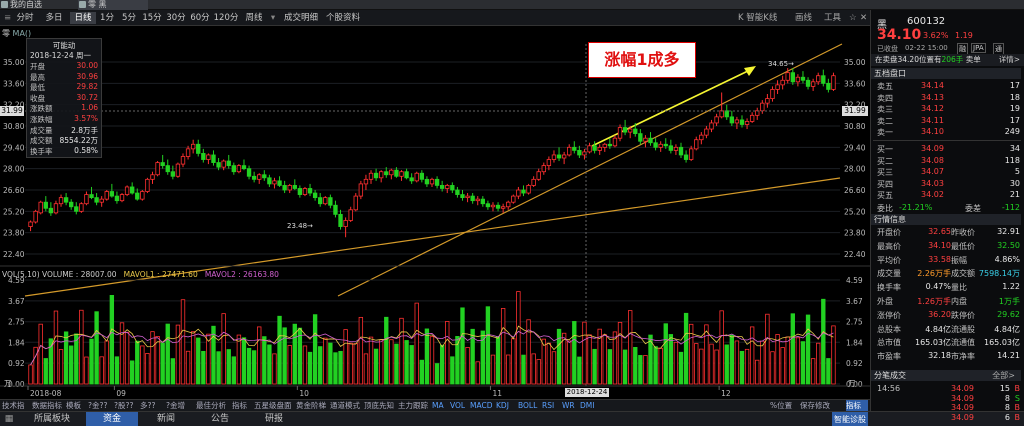 This screenshot has width=1024, height=426. Describe the element at coordinates (855, 126) in the screenshot. I see `price-tick-right: 30.80` at that location.